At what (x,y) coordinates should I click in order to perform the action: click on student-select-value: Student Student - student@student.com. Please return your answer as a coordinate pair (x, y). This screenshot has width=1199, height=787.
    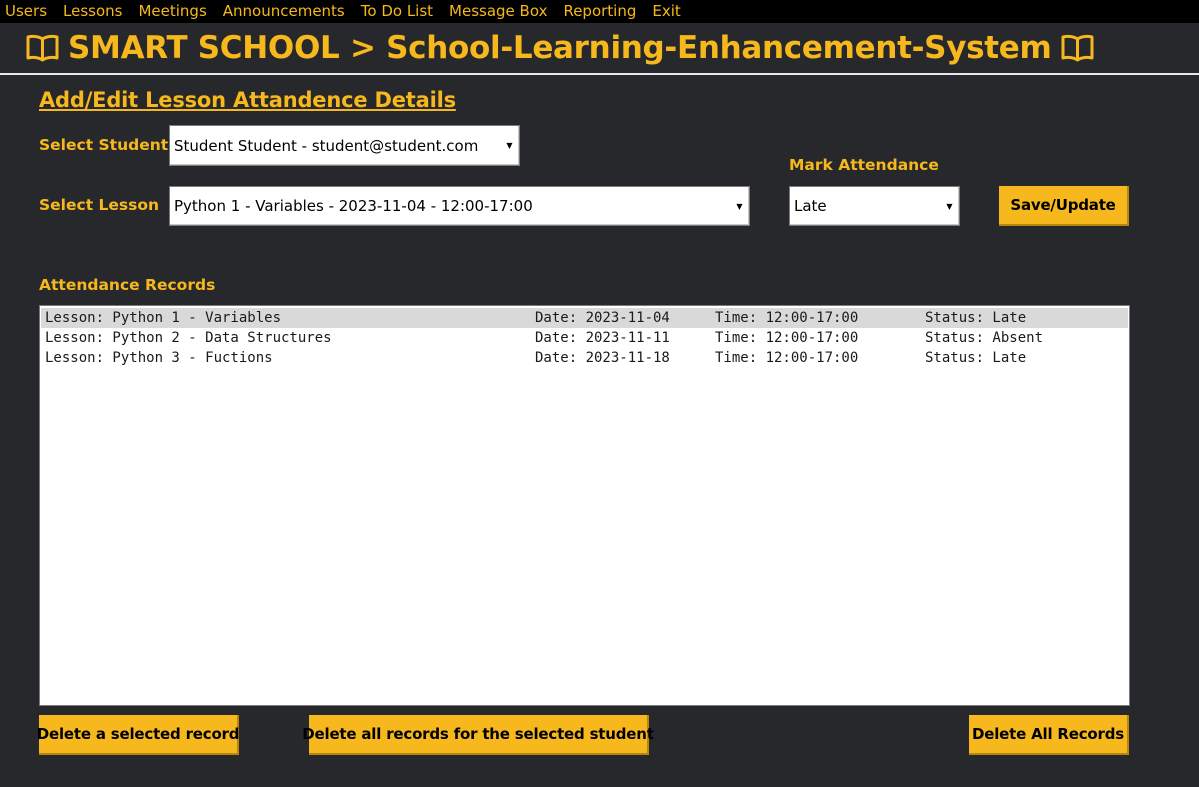
    Looking at the image, I should click on (326, 145).